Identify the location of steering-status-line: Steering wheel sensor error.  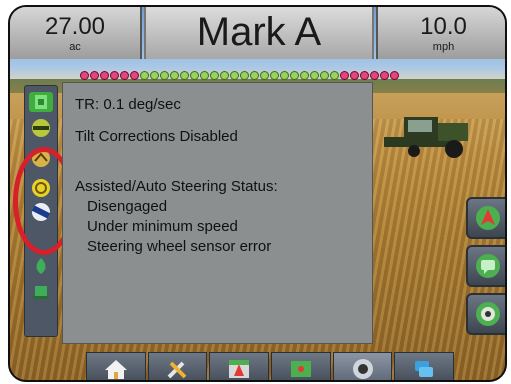
(179, 246).